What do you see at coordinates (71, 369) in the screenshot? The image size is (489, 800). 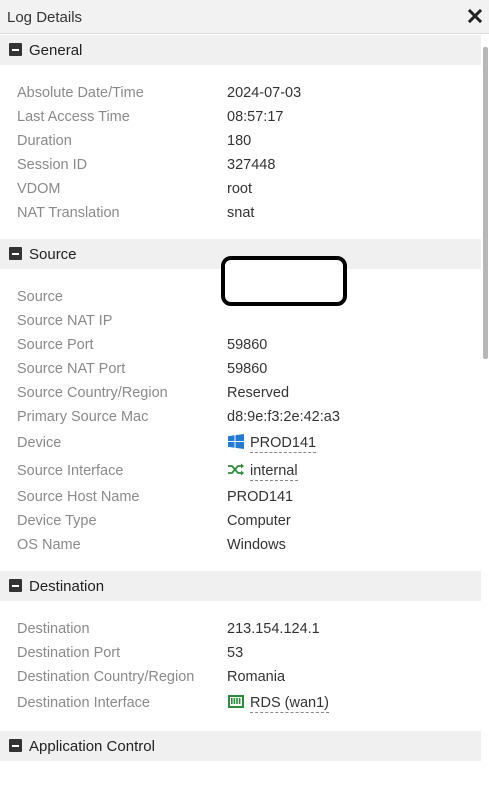 I see `row-label: Source NAT Port` at bounding box center [71, 369].